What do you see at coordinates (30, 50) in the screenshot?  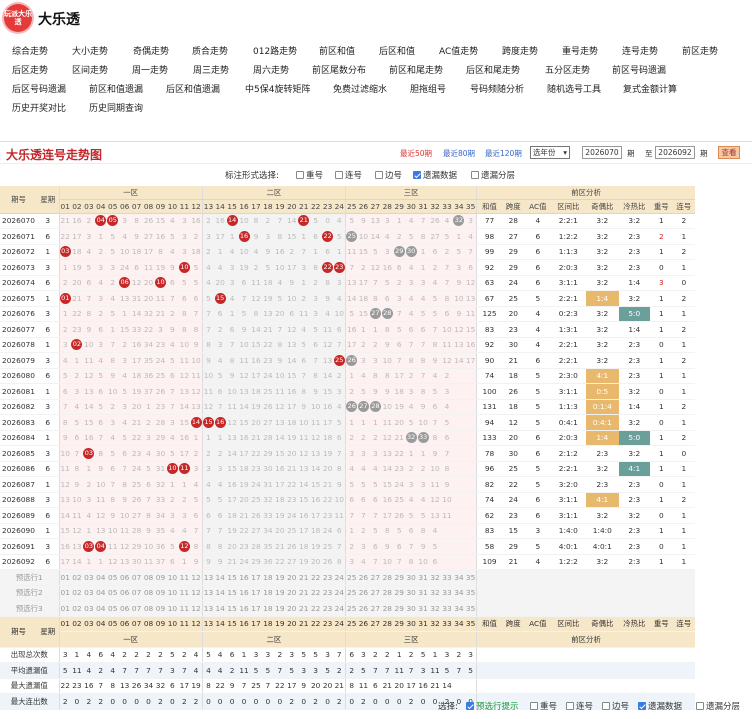 I see `nav-link: 综合走势` at bounding box center [30, 50].